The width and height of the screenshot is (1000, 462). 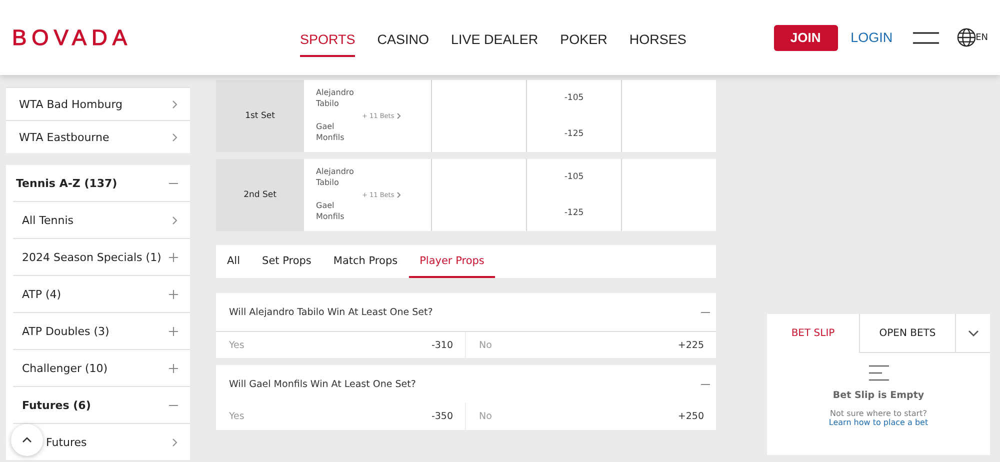 I want to click on chevron-down-icon, so click(x=973, y=333).